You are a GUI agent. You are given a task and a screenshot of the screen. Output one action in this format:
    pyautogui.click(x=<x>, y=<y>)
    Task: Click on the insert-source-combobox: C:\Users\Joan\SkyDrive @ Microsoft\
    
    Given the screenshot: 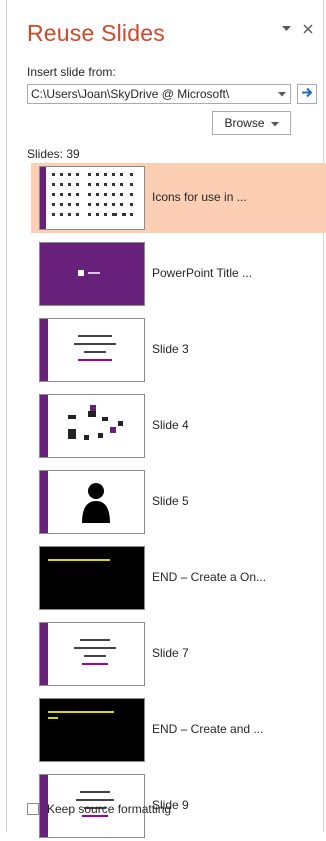 What is the action you would take?
    pyautogui.click(x=159, y=94)
    